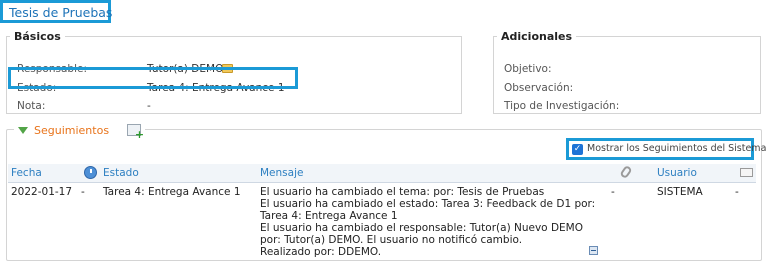  What do you see at coordinates (382, 173) in the screenshot?
I see `table-header: Fecha Estado Mensaje Usuario` at bounding box center [382, 173].